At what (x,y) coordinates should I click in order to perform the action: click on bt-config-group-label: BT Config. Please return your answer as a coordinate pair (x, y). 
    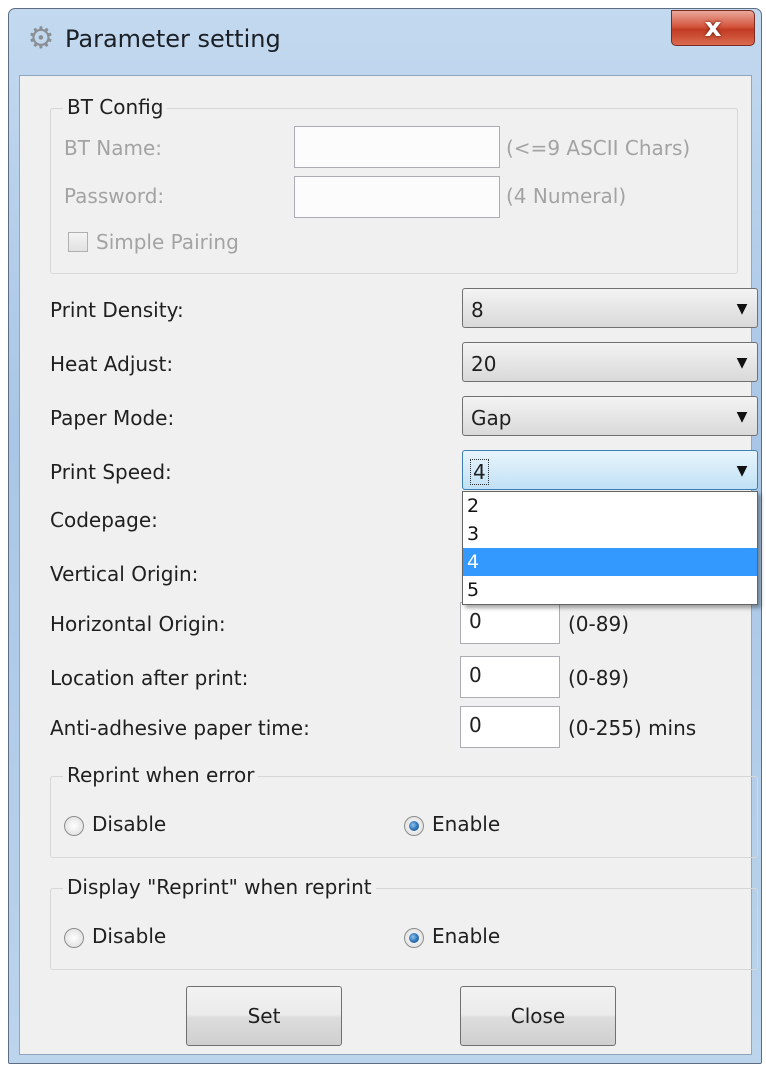
    Looking at the image, I should click on (115, 107).